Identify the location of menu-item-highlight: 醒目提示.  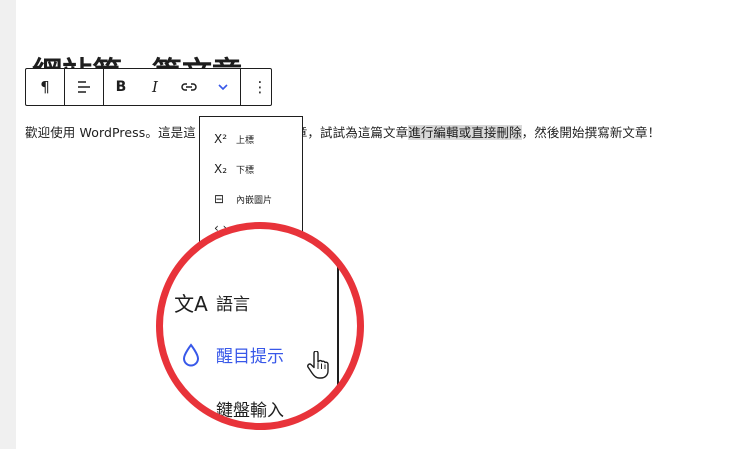
(231, 354).